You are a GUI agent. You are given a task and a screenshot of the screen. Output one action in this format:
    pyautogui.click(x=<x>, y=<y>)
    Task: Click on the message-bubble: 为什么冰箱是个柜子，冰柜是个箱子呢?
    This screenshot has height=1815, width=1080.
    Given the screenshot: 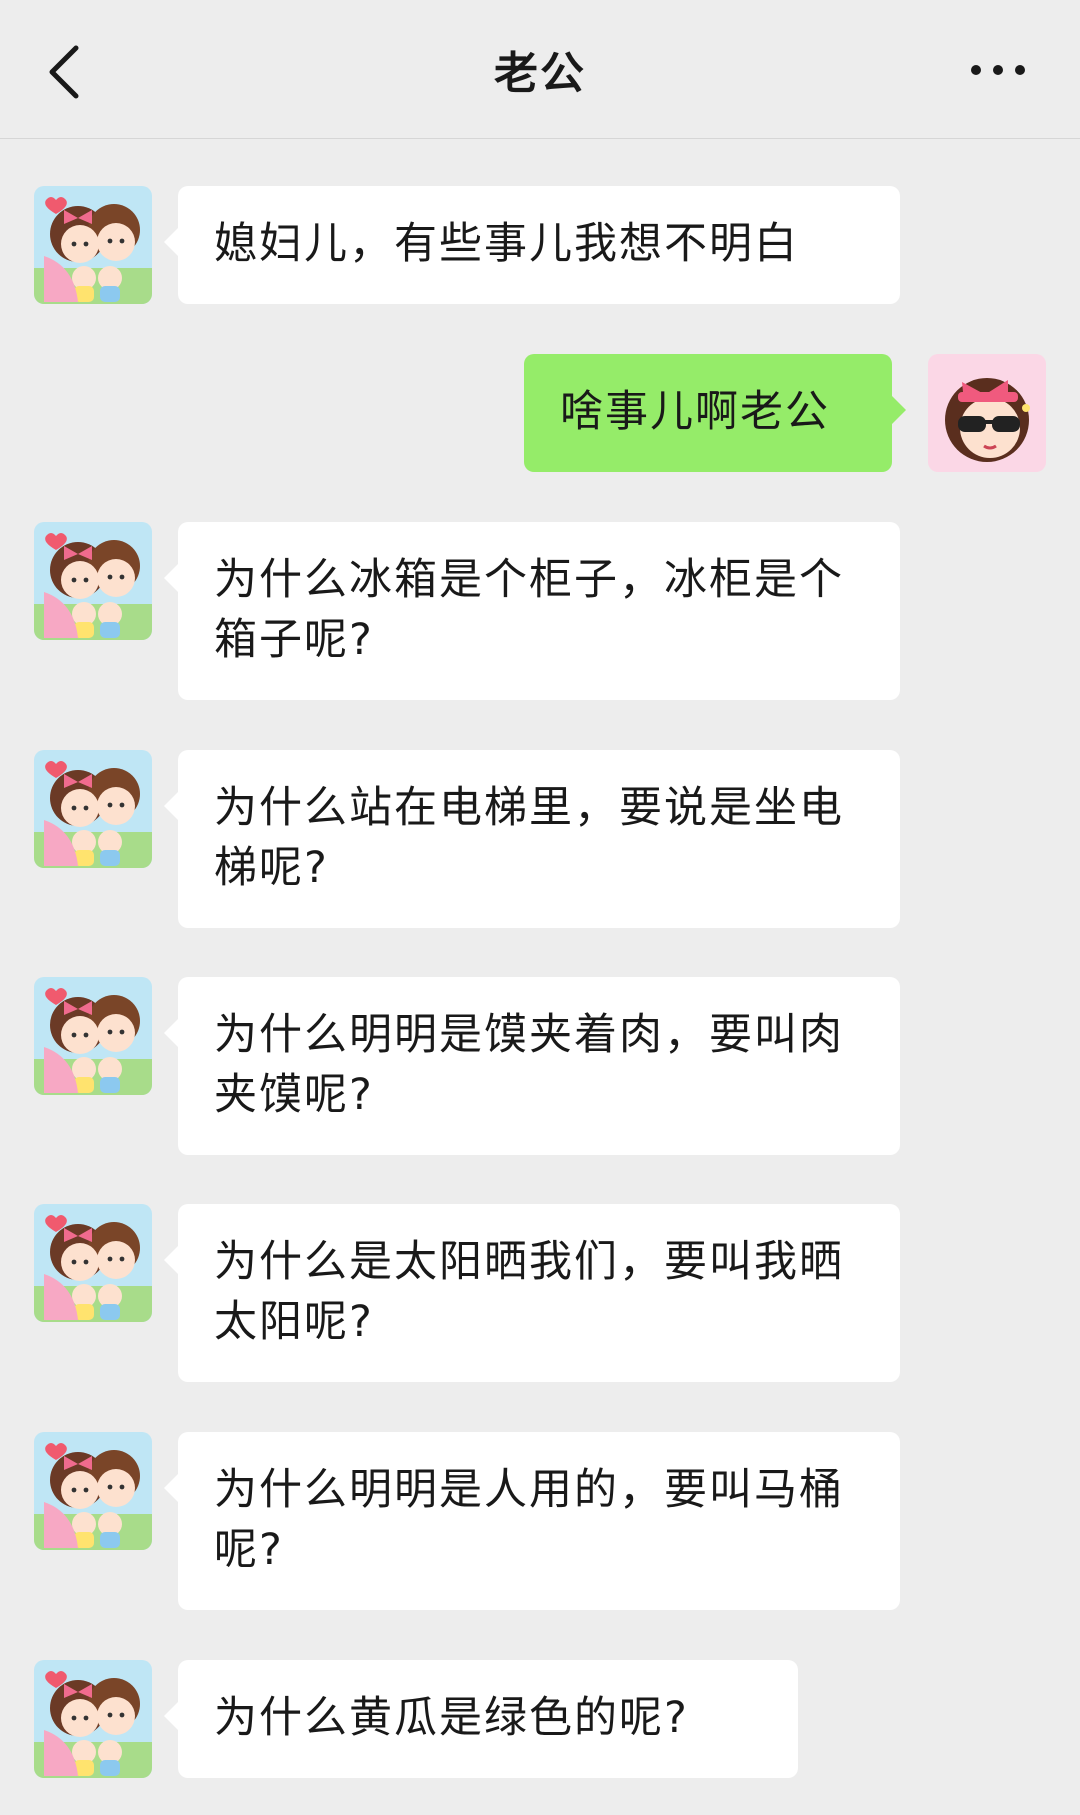 What is the action you would take?
    pyautogui.click(x=532, y=611)
    